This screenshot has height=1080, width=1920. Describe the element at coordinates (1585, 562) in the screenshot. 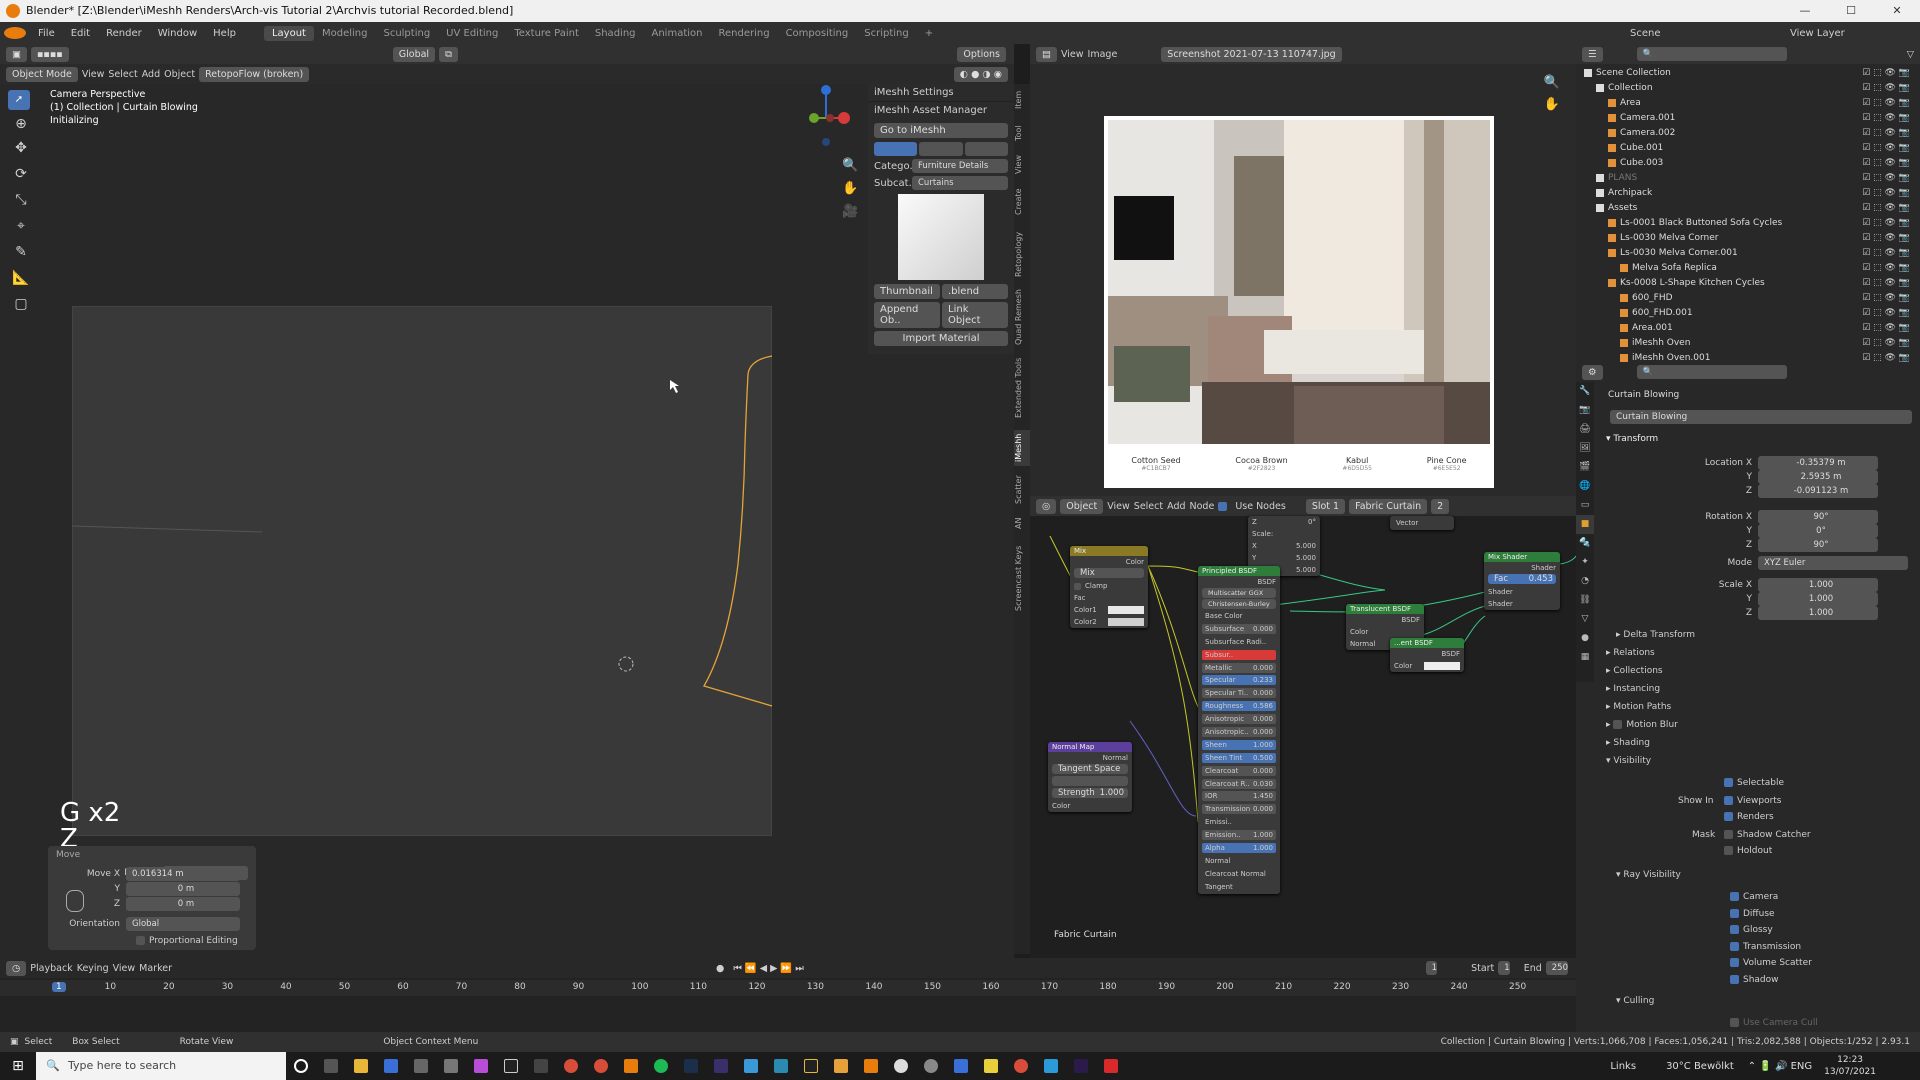

I see `particles-tab-icon: ✦` at that location.